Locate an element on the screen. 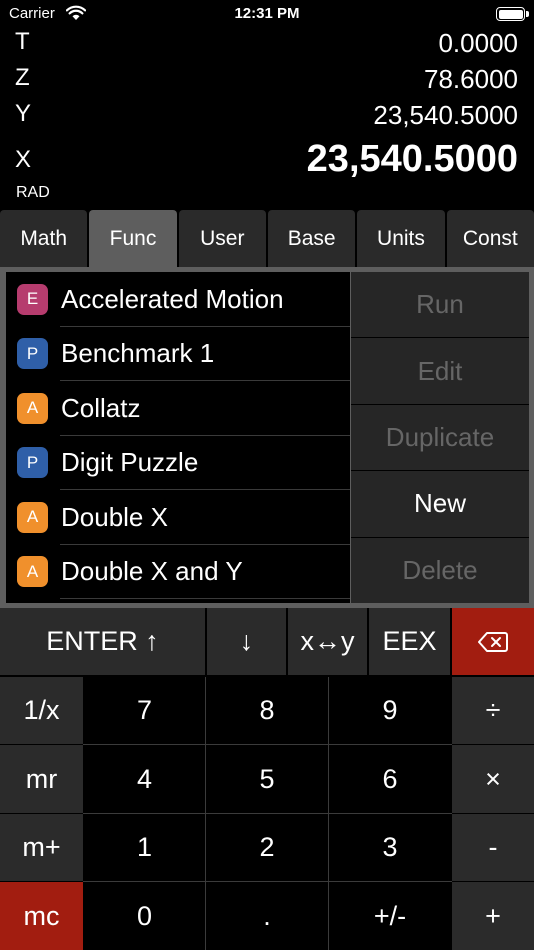 The height and width of the screenshot is (950, 534). memory-clear-button: mc is located at coordinates (41, 916).